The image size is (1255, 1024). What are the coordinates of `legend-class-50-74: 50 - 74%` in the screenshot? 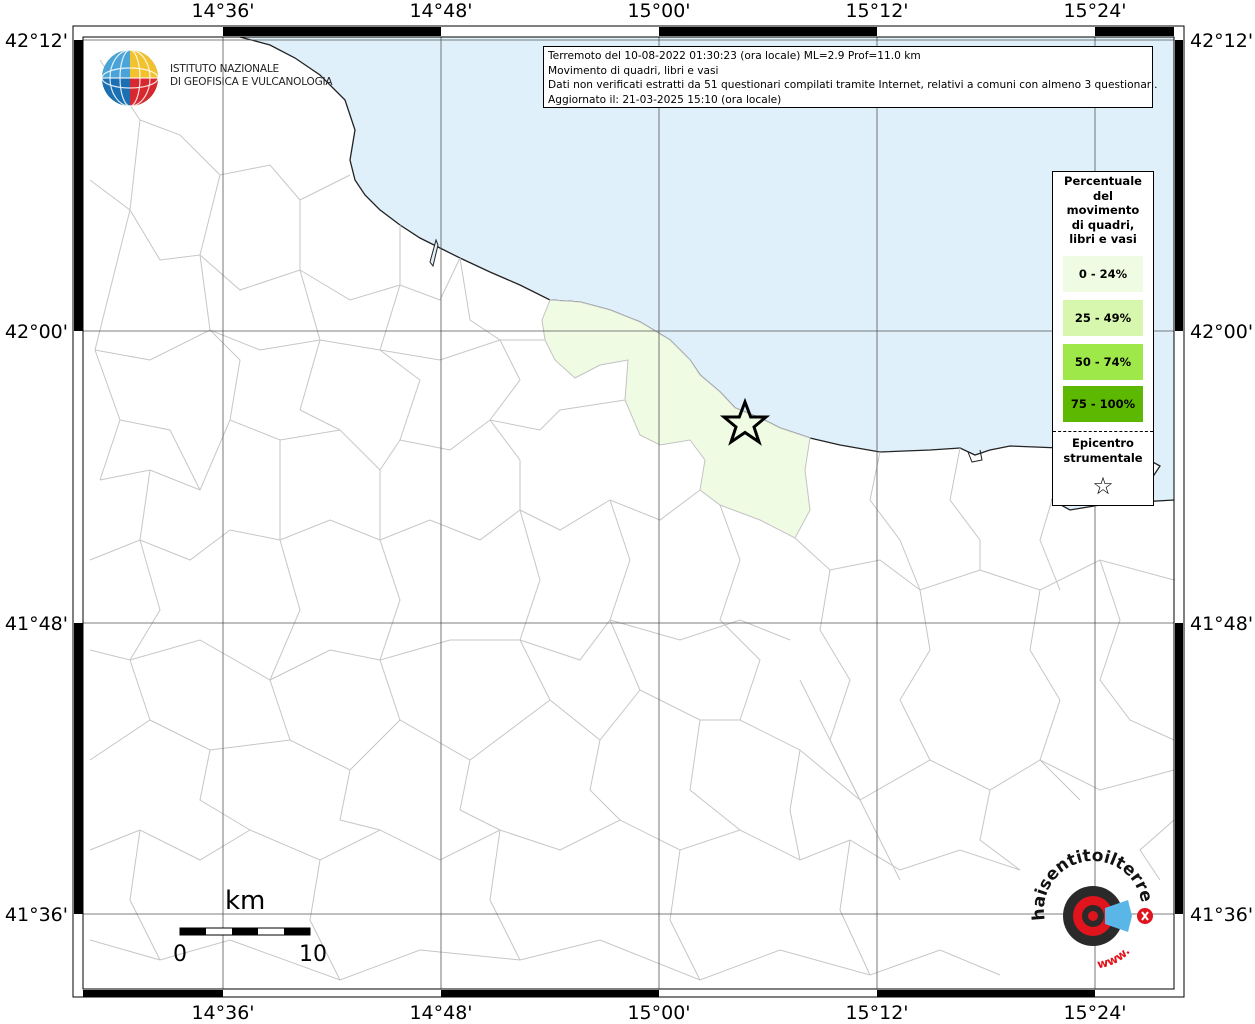 It's located at (1103, 362).